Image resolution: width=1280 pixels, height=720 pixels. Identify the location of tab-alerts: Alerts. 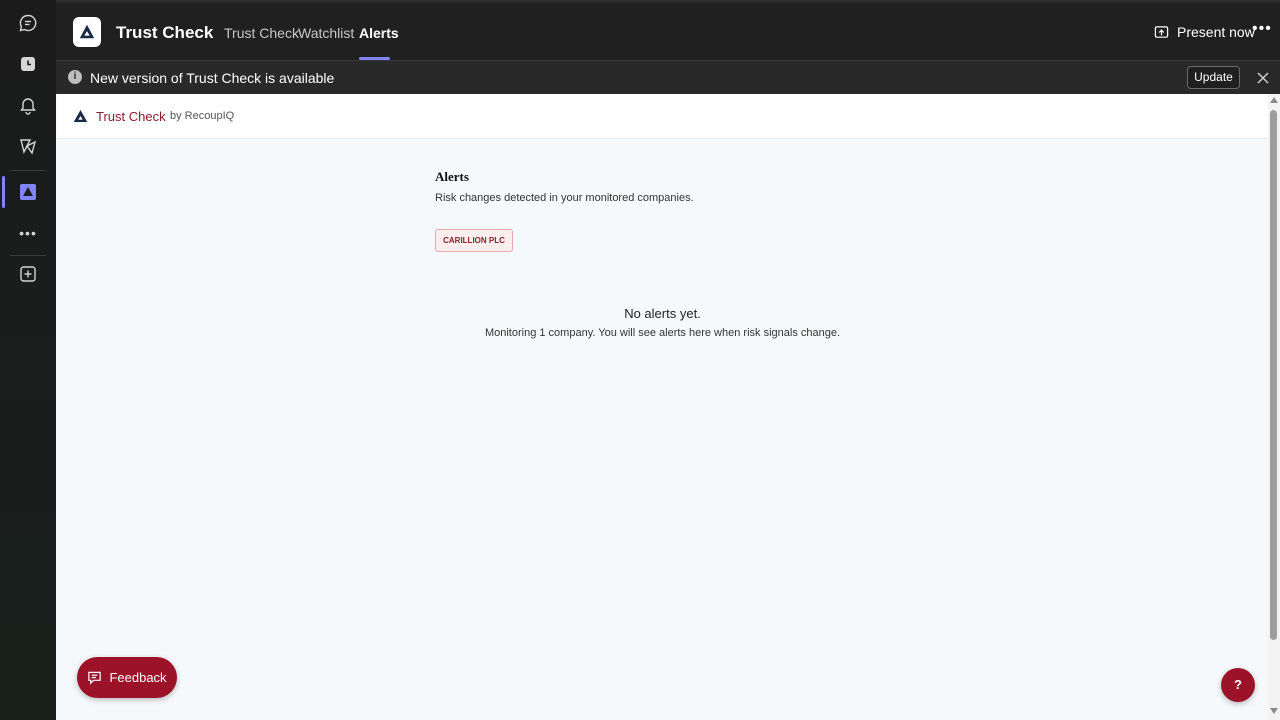
(379, 33).